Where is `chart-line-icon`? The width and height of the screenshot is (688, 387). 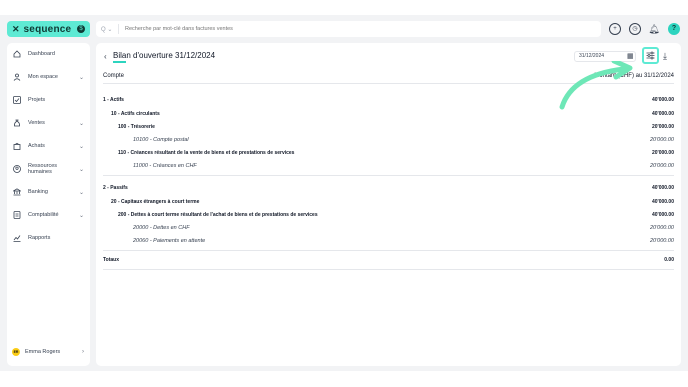
chart-line-icon is located at coordinates (16, 238).